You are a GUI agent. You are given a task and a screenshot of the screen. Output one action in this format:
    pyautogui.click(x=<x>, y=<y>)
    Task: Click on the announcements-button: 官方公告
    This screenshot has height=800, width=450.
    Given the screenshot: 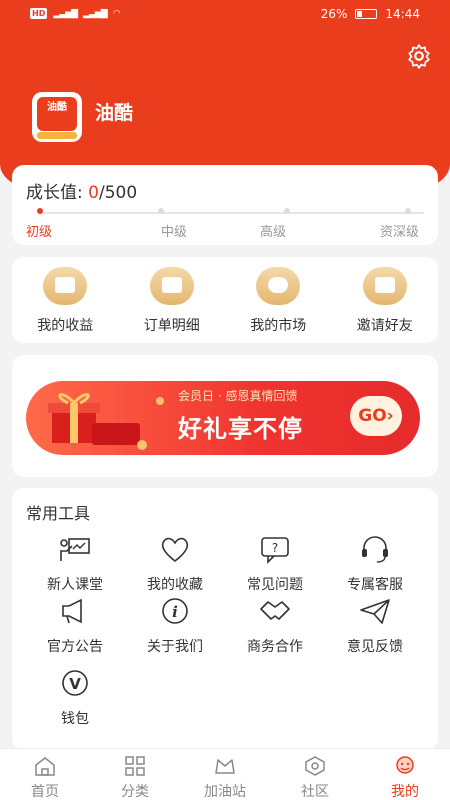 What is the action you would take?
    pyautogui.click(x=75, y=626)
    